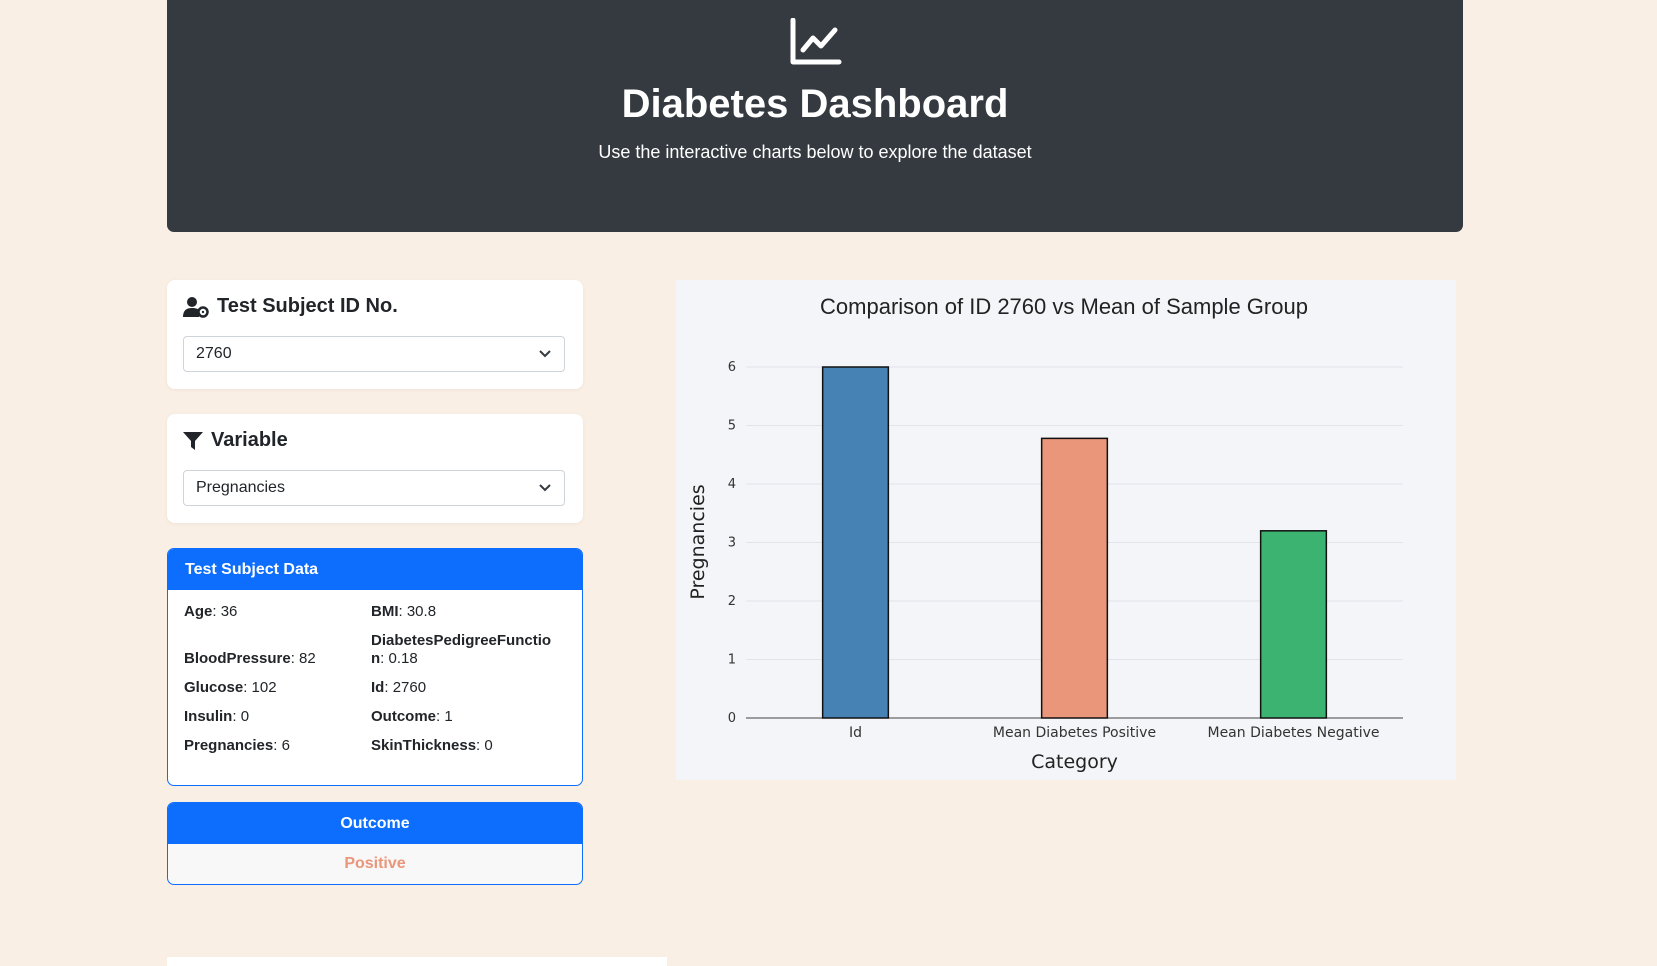 The width and height of the screenshot is (1657, 966). What do you see at coordinates (732, 601) in the screenshot?
I see `y-tick-label: 2` at bounding box center [732, 601].